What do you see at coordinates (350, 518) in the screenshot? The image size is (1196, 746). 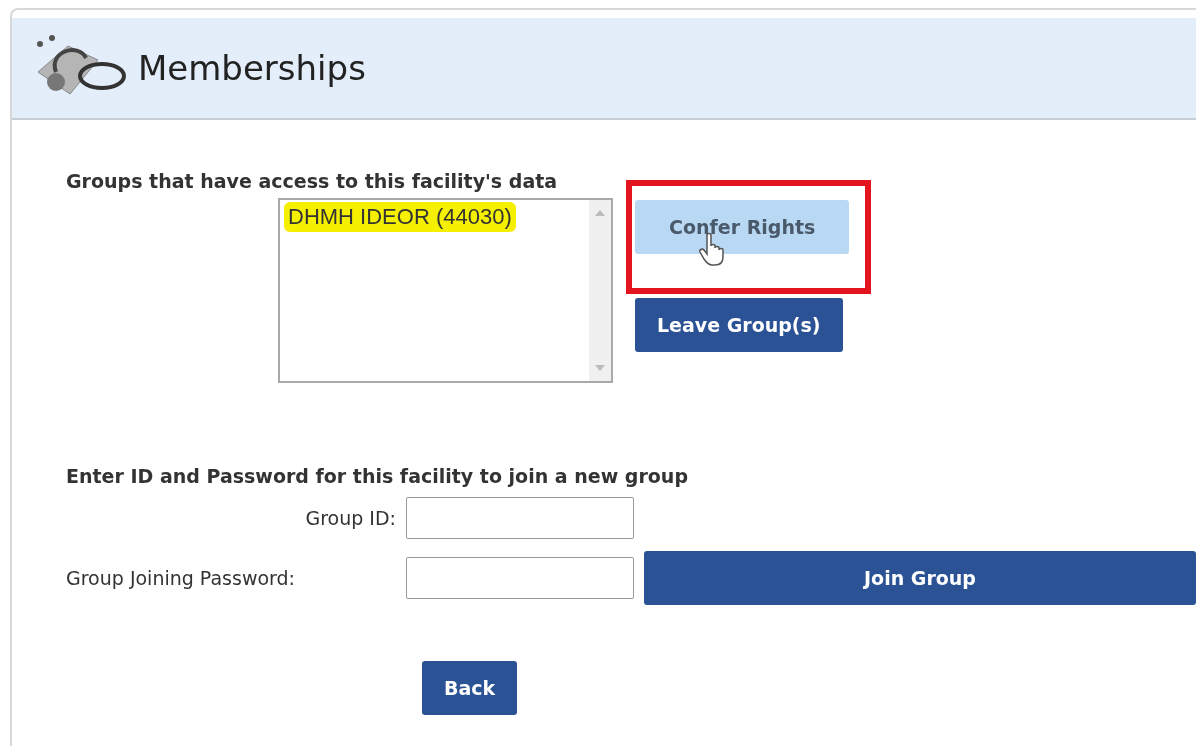 I see `field-label: Group ID:` at bounding box center [350, 518].